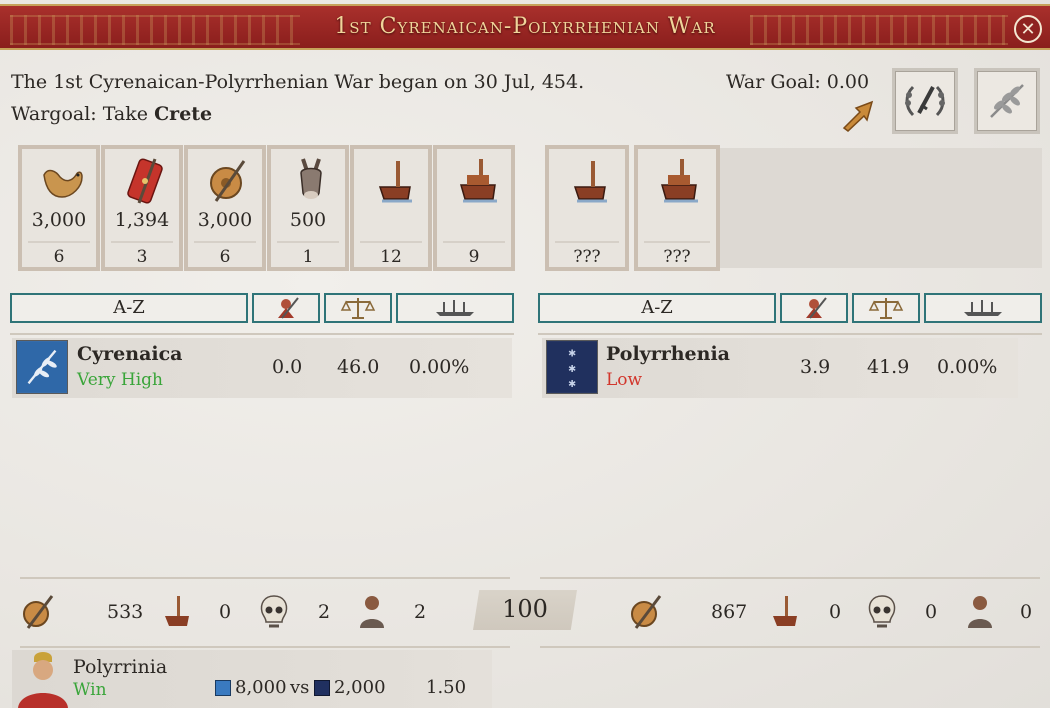  I want to click on participant-name: Cyrenaica, so click(130, 354).